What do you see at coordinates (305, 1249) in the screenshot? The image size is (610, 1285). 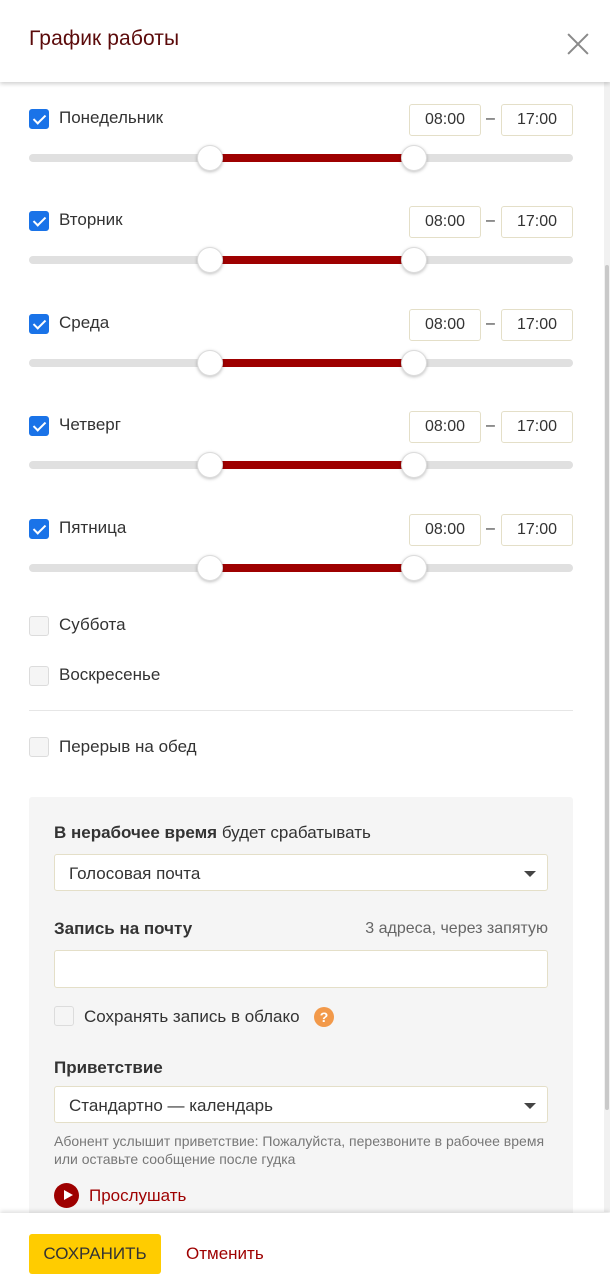 I see `dialog-footer: СОХРАНИТЬ Отменить` at bounding box center [305, 1249].